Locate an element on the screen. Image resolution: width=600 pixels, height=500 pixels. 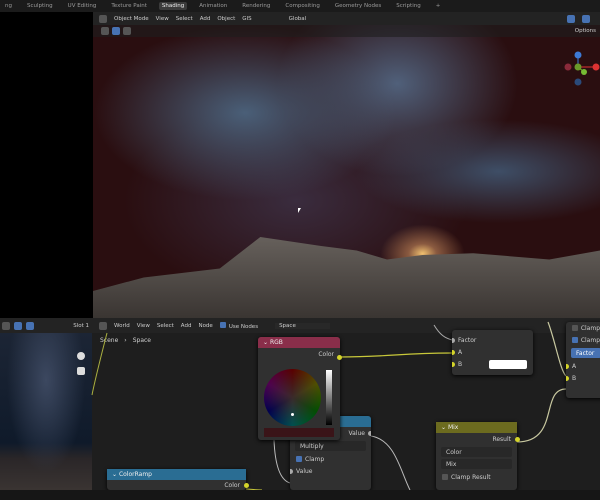
input-factor: Factor is located at coordinates (492, 340).